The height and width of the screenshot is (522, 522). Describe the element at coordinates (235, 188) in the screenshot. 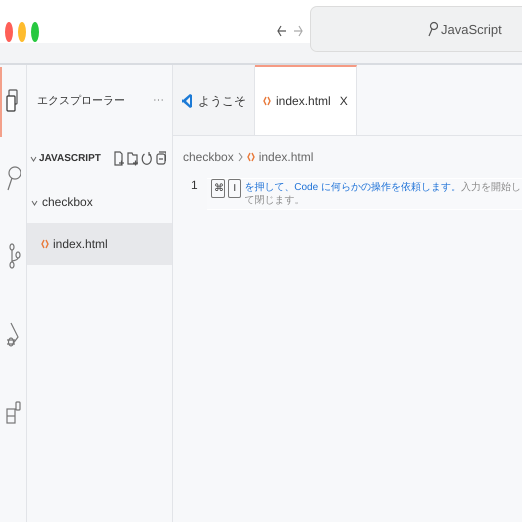

I see `keyboard-key: I` at that location.